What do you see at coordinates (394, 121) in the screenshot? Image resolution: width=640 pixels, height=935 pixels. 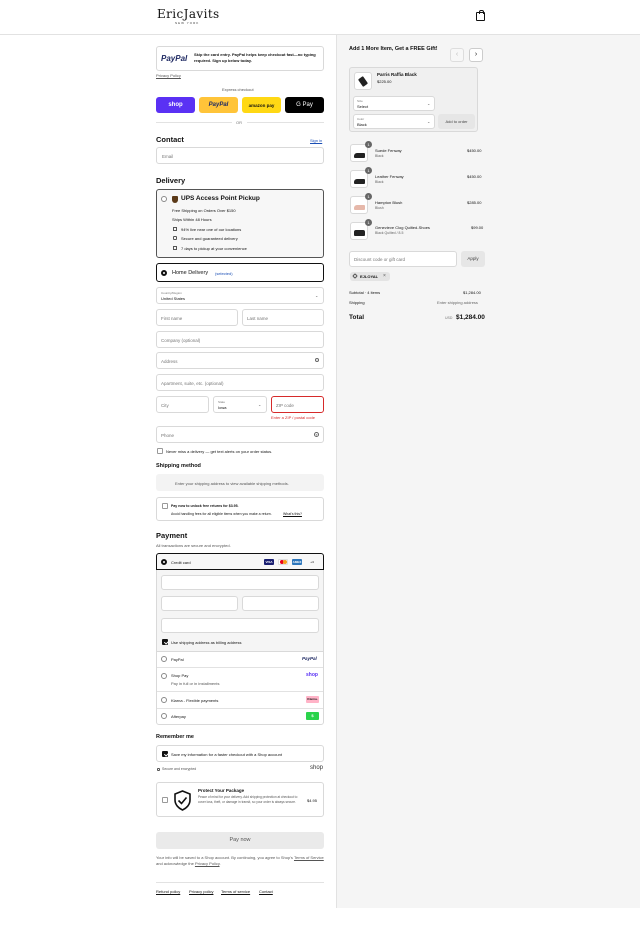 I see `color-select: Color Black ⌄` at bounding box center [394, 121].